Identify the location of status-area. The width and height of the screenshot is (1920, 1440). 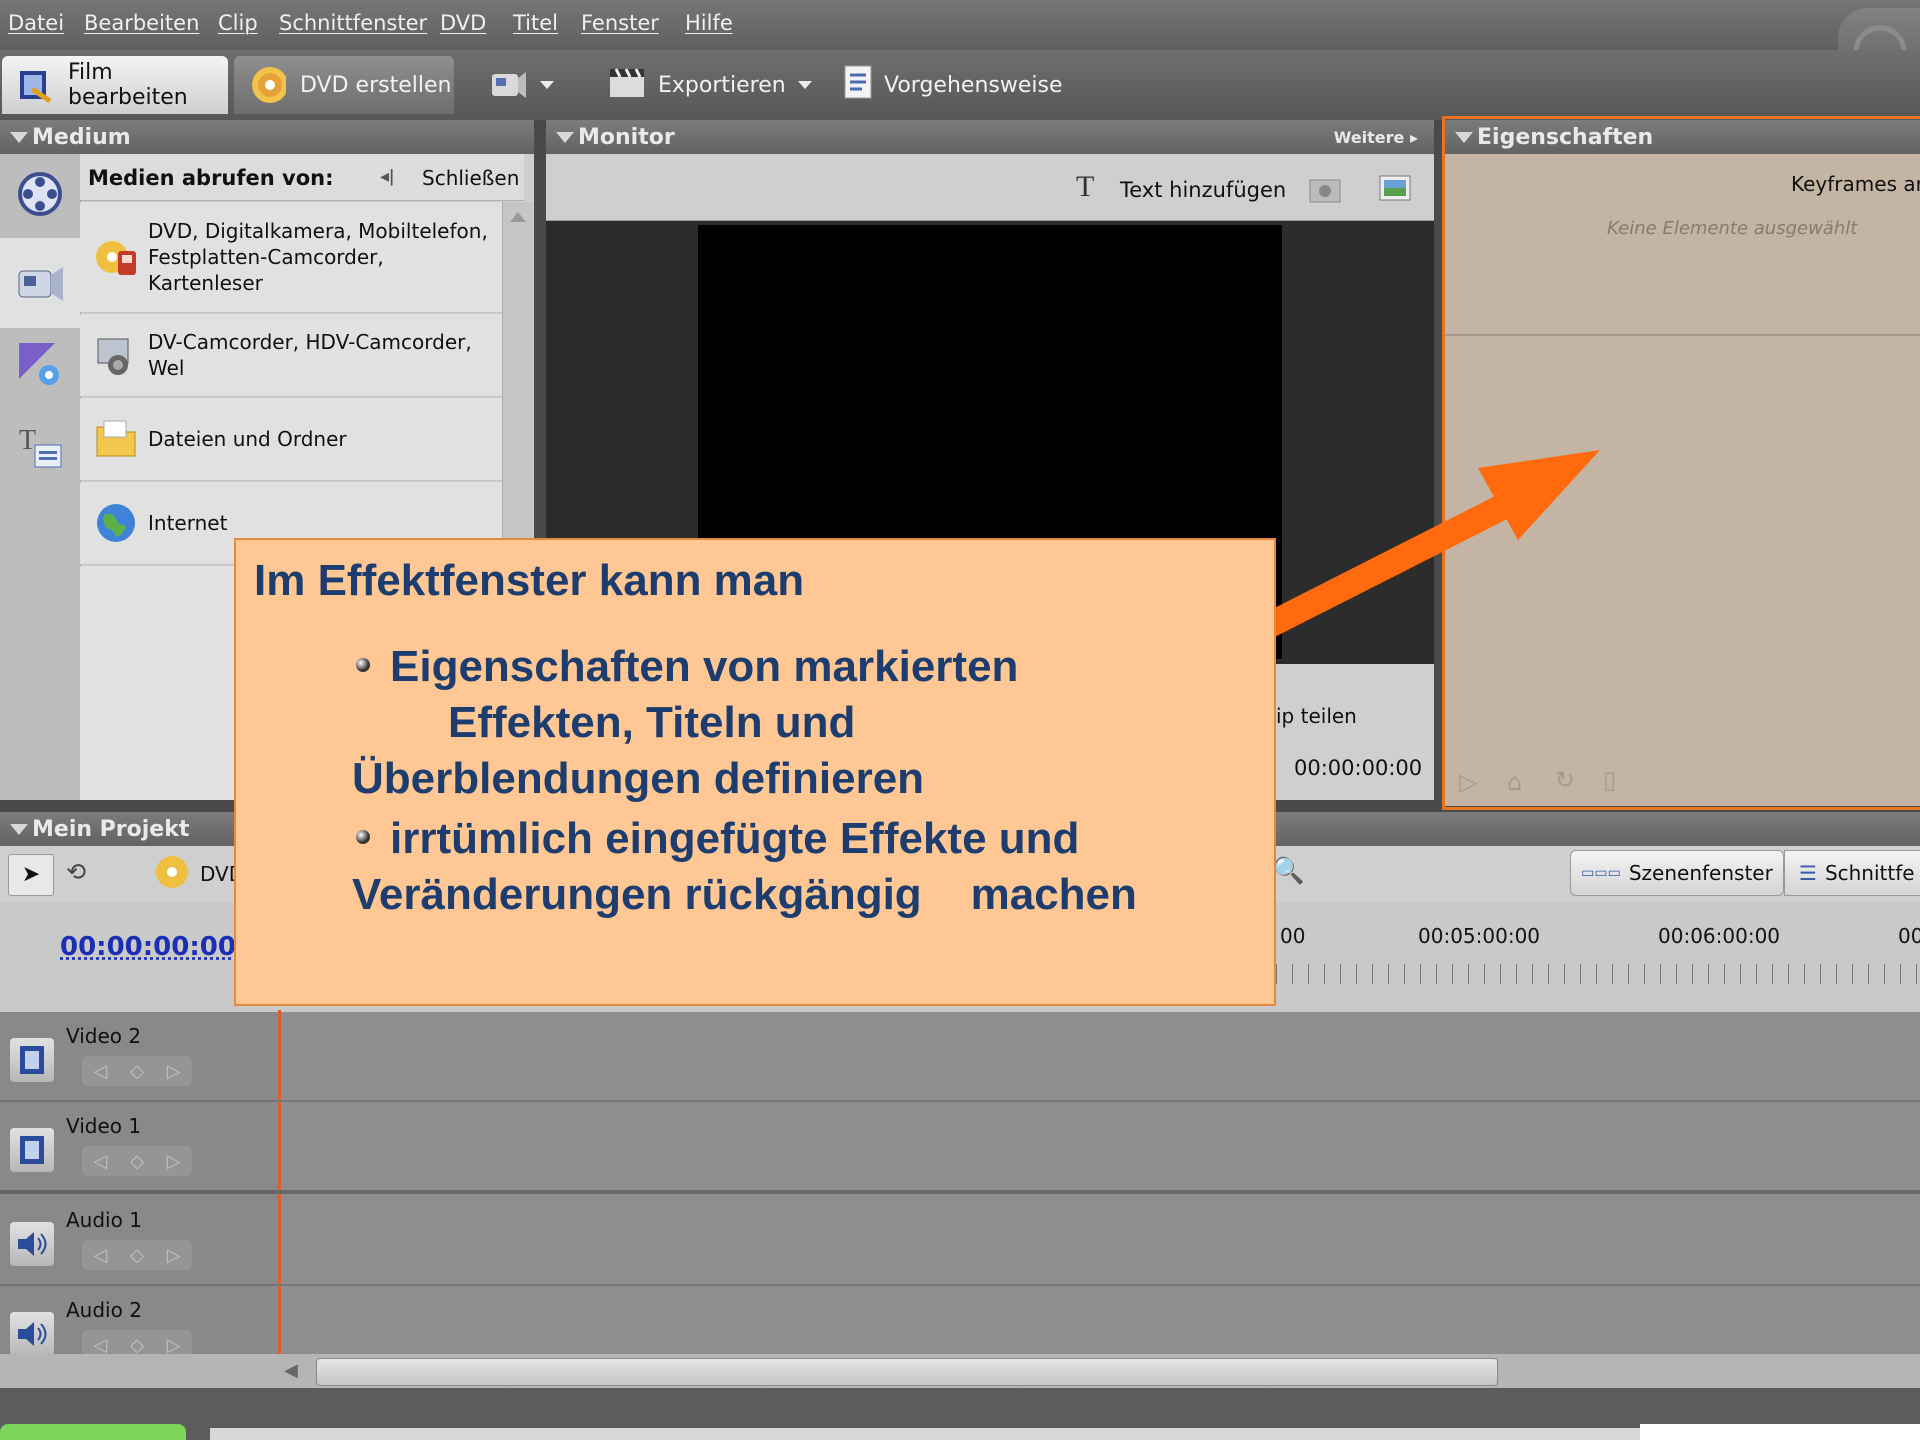
(960, 1414).